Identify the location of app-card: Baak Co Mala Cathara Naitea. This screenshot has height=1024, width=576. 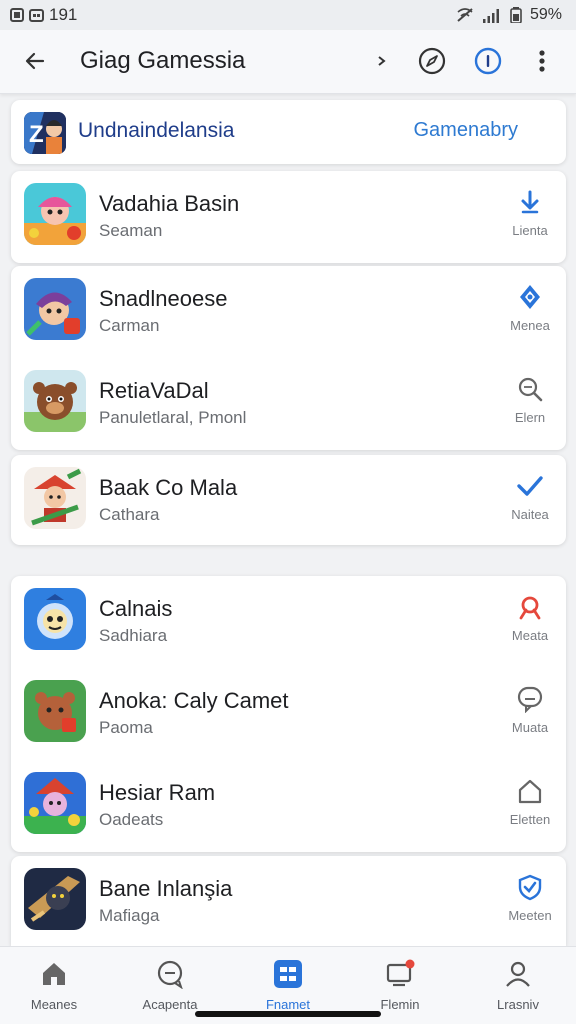
(288, 500).